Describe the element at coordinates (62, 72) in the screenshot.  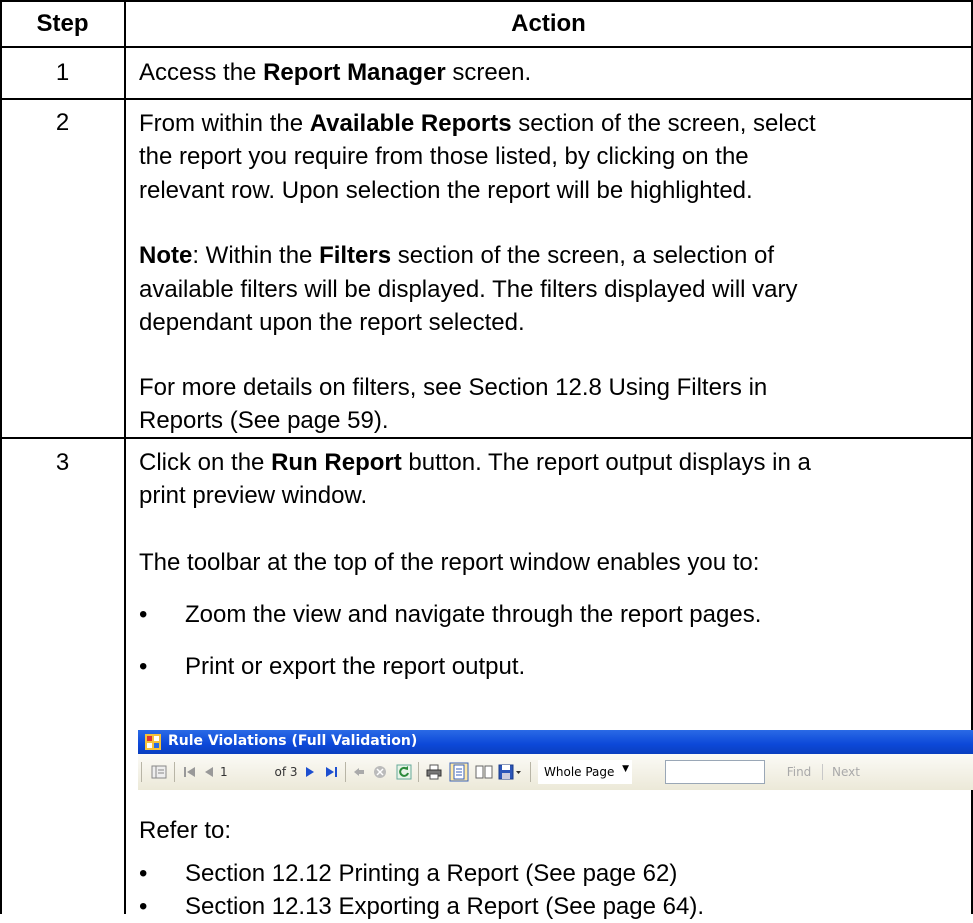
I see `step-number-1: 1` at that location.